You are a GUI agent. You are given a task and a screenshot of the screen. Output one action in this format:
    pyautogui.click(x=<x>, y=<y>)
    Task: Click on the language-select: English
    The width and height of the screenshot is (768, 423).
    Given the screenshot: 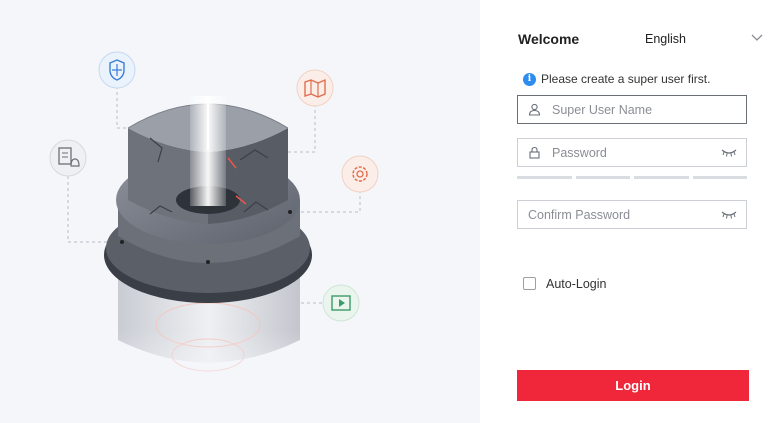 What is the action you would take?
    pyautogui.click(x=665, y=39)
    